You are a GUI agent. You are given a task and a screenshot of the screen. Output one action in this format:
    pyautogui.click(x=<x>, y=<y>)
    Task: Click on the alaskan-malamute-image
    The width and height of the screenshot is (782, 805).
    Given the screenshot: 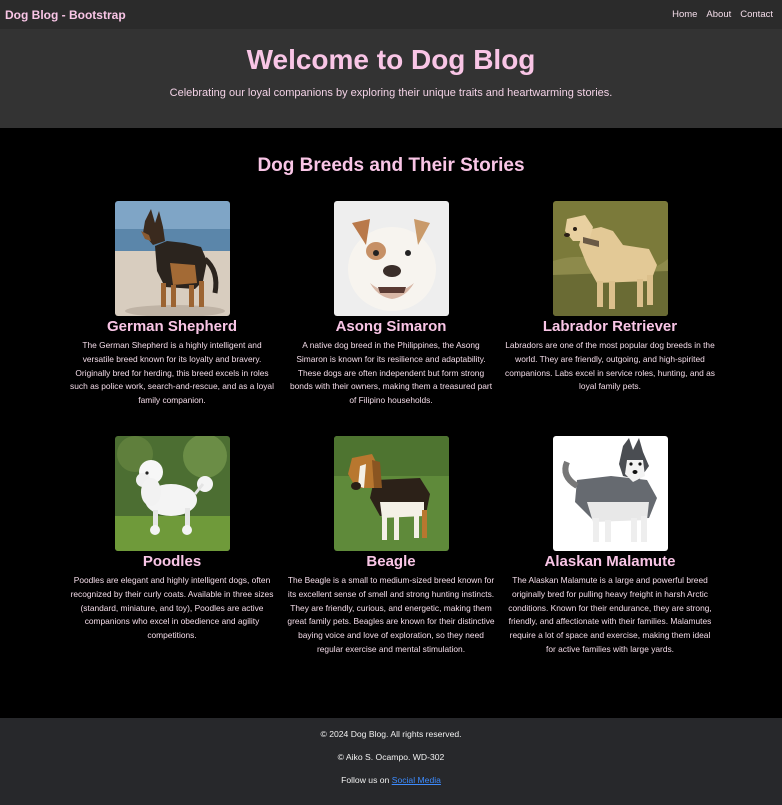 What is the action you would take?
    pyautogui.click(x=610, y=493)
    